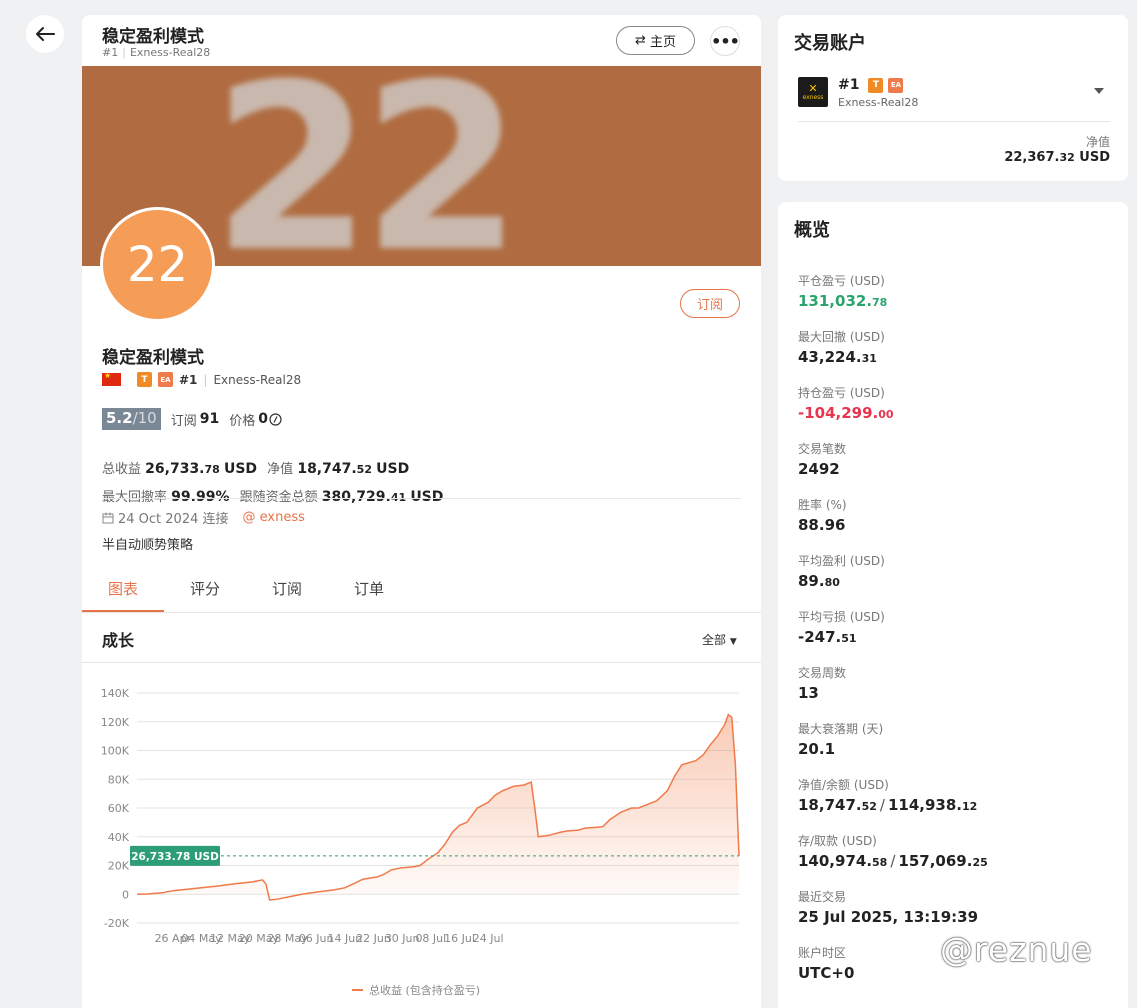 Image resolution: width=1137 pixels, height=1008 pixels. I want to click on ov-label: 交易笔数, so click(822, 449).